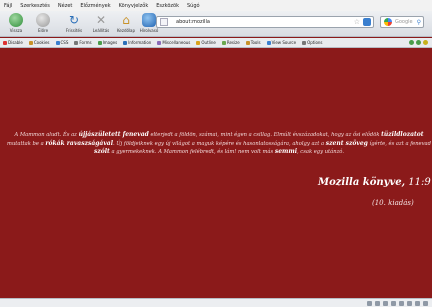  Describe the element at coordinates (95, 6) in the screenshot. I see `menu-history: Előzmények` at that location.